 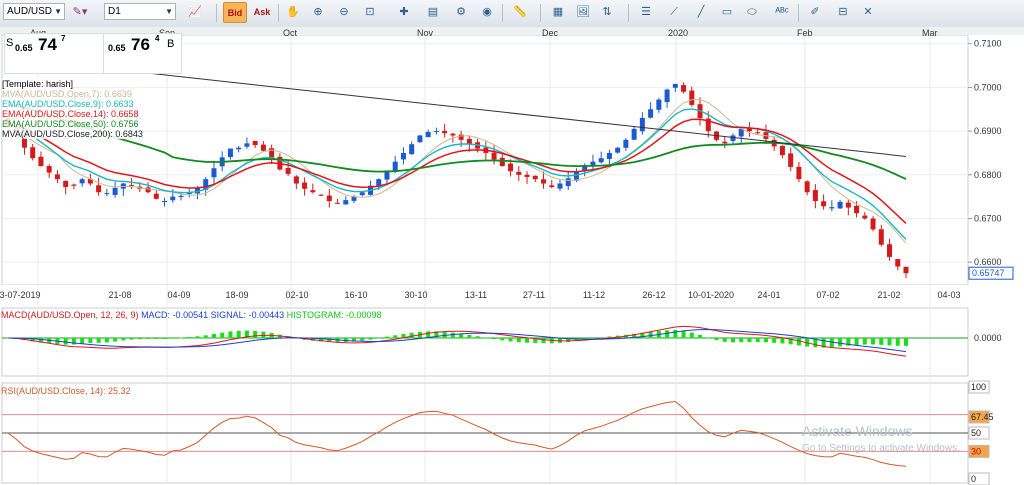 I want to click on symbol-select: AUD/USD ▼, so click(x=34, y=11).